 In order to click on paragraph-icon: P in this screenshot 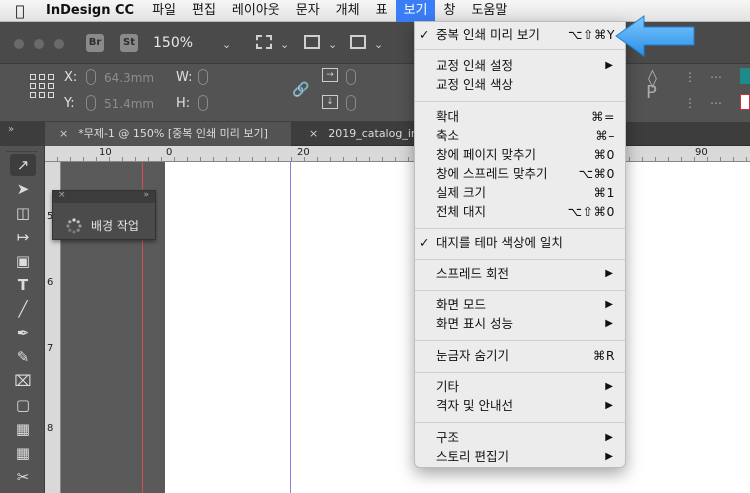, I will do `click(651, 92)`.